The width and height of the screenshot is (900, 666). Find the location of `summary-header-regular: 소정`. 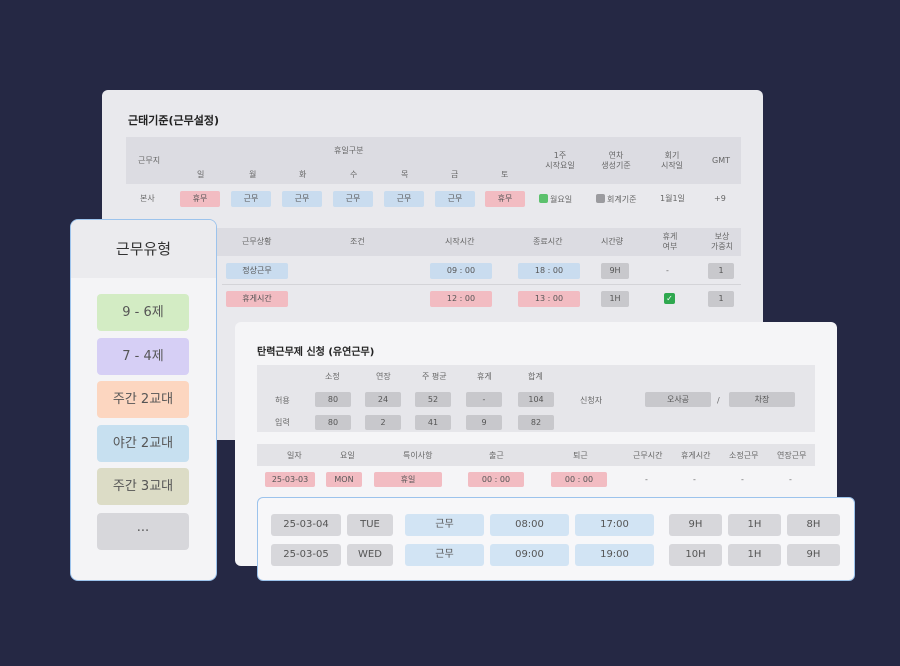

summary-header-regular: 소정 is located at coordinates (332, 376).